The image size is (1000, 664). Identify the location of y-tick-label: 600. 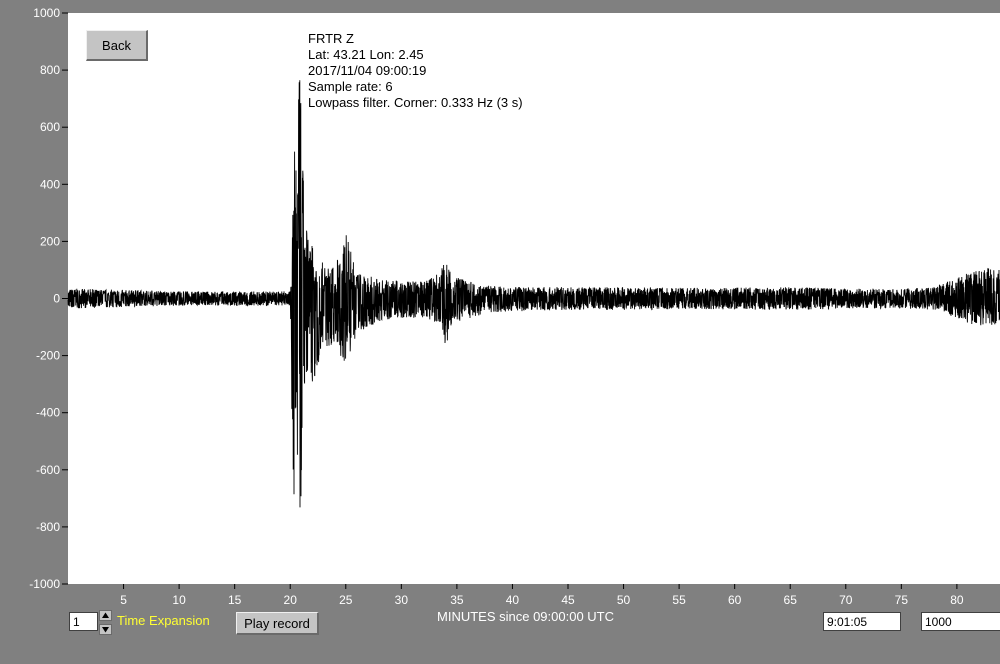
(50, 127).